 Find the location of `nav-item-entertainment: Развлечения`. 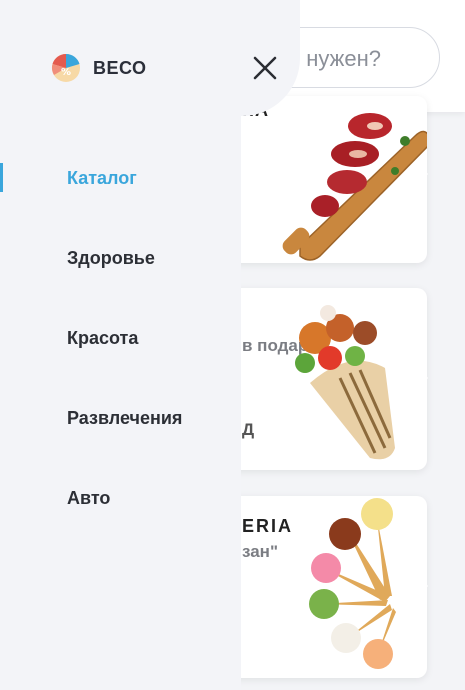

nav-item-entertainment: Развлечения is located at coordinates (124, 418).